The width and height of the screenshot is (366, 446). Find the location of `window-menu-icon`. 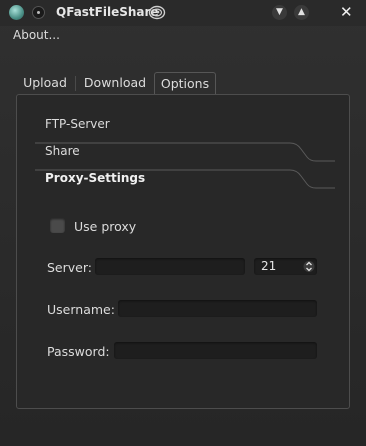

window-menu-icon is located at coordinates (38, 12).